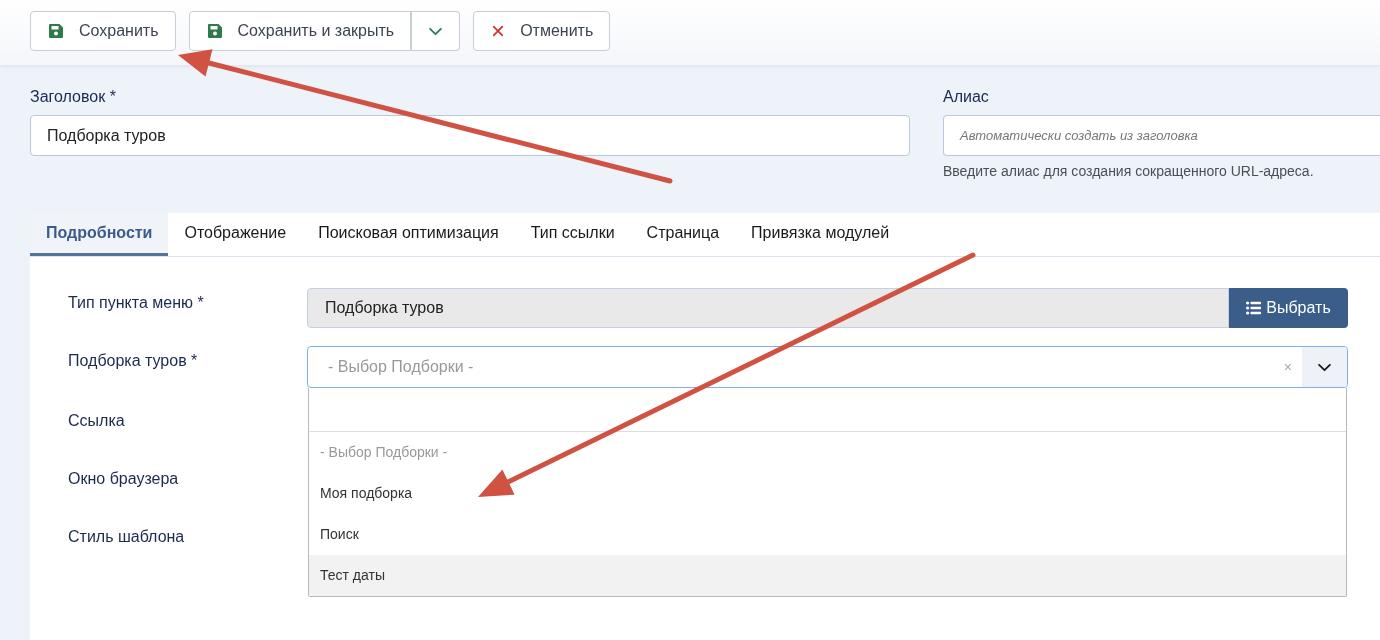 The width and height of the screenshot is (1380, 640). What do you see at coordinates (966, 97) in the screenshot?
I see `field-label: Алиас` at bounding box center [966, 97].